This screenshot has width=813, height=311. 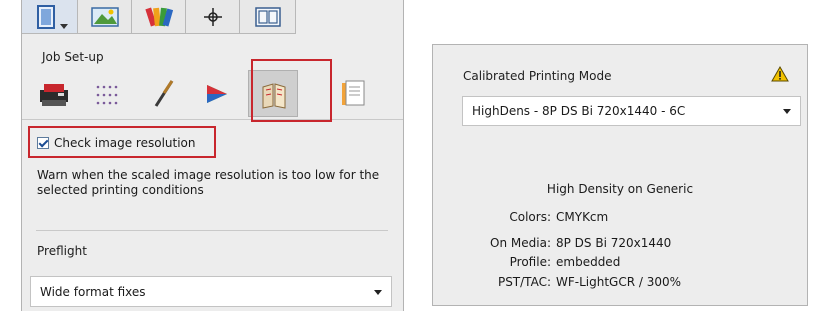 I want to click on tab-color-swatches, so click(x=159, y=17).